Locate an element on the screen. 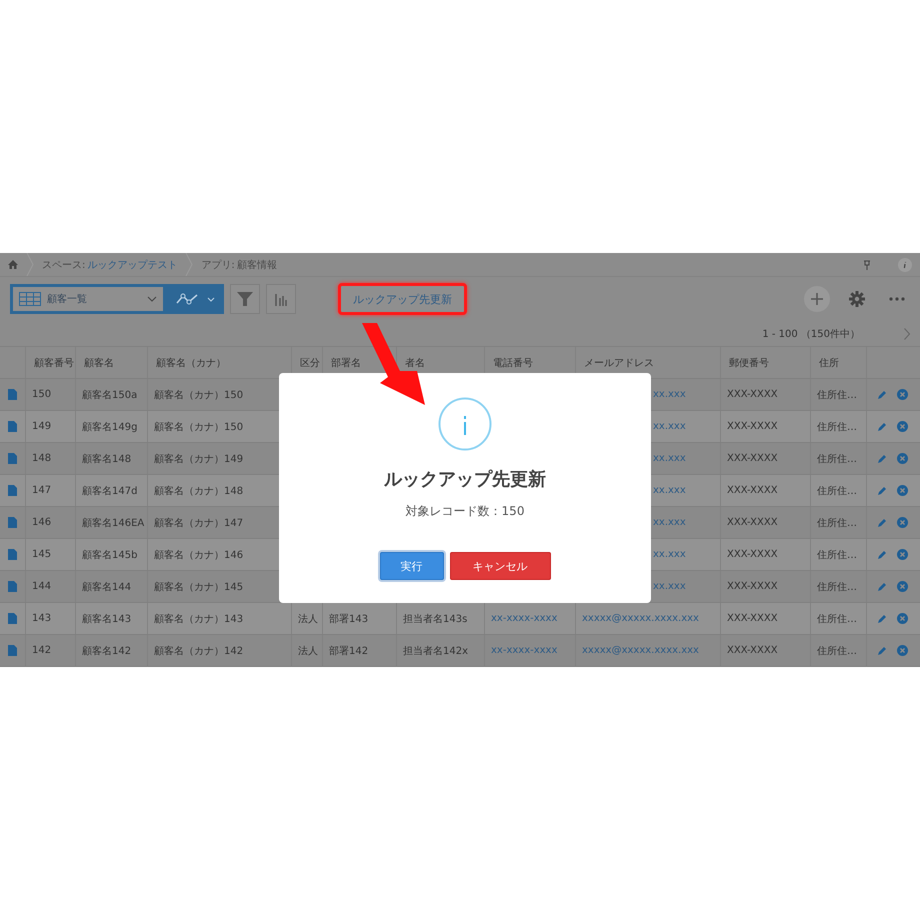 The image size is (920, 920). view-select: 顧客一覧 is located at coordinates (88, 299).